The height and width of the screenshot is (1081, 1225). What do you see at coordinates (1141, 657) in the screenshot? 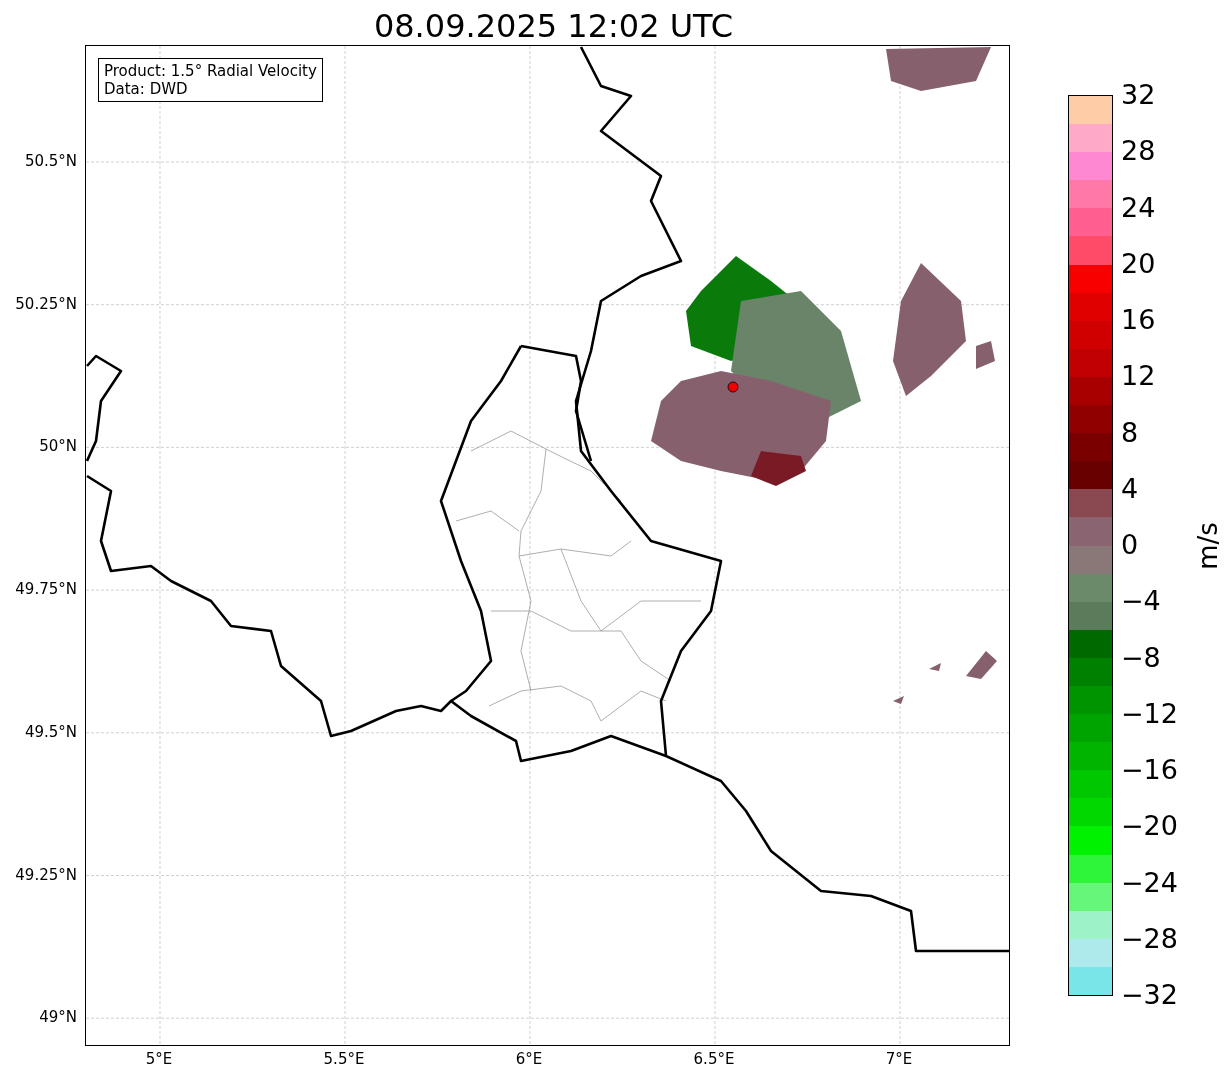
I see `colorbar-tick-label: −8` at bounding box center [1141, 657].